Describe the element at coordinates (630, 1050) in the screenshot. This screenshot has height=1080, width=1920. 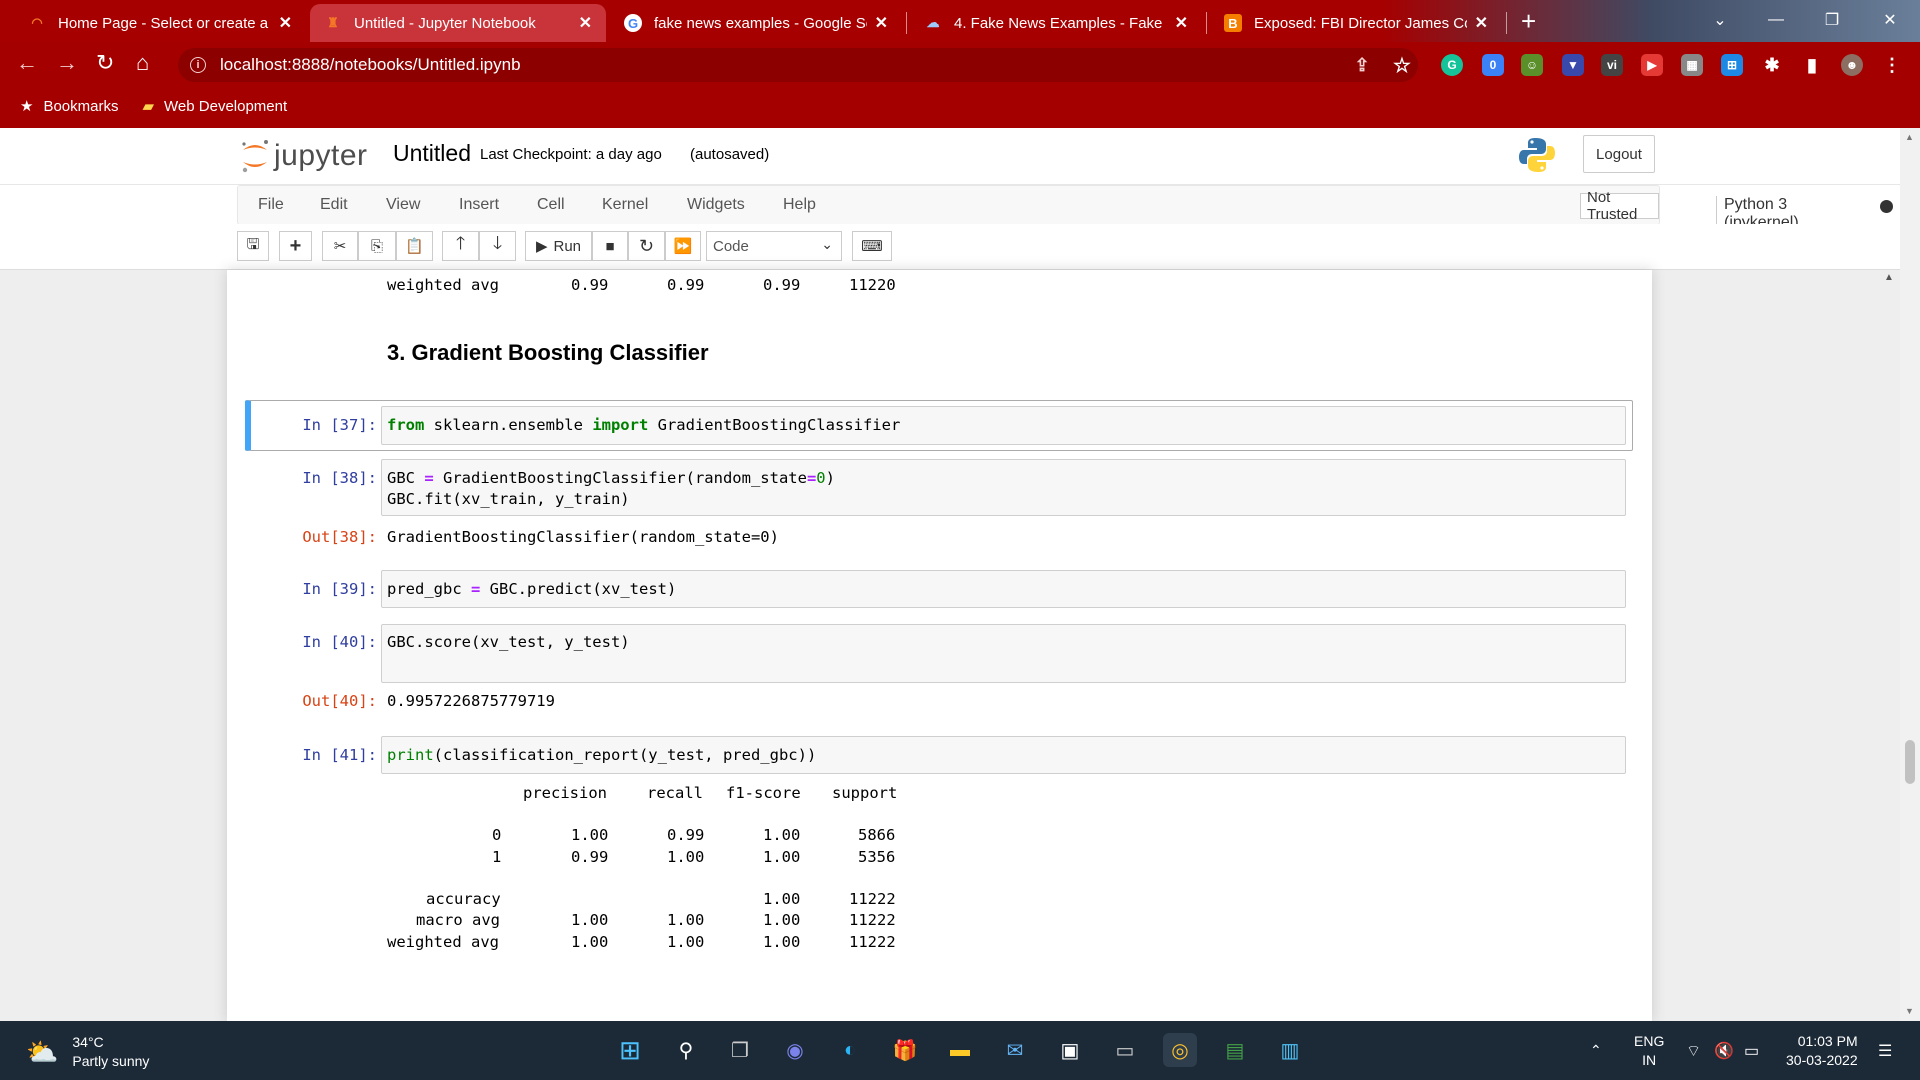
I see `start-windows-icon: ⊞` at that location.